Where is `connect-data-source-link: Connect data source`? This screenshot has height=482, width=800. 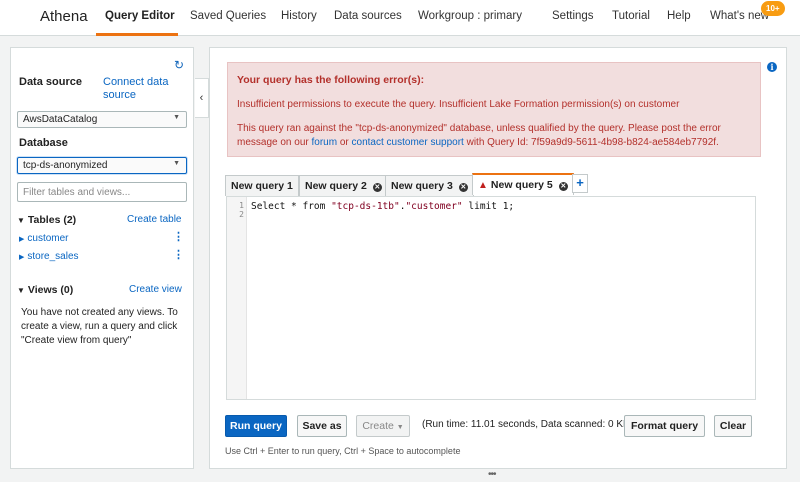 connect-data-source-link: Connect data source is located at coordinates (143, 89).